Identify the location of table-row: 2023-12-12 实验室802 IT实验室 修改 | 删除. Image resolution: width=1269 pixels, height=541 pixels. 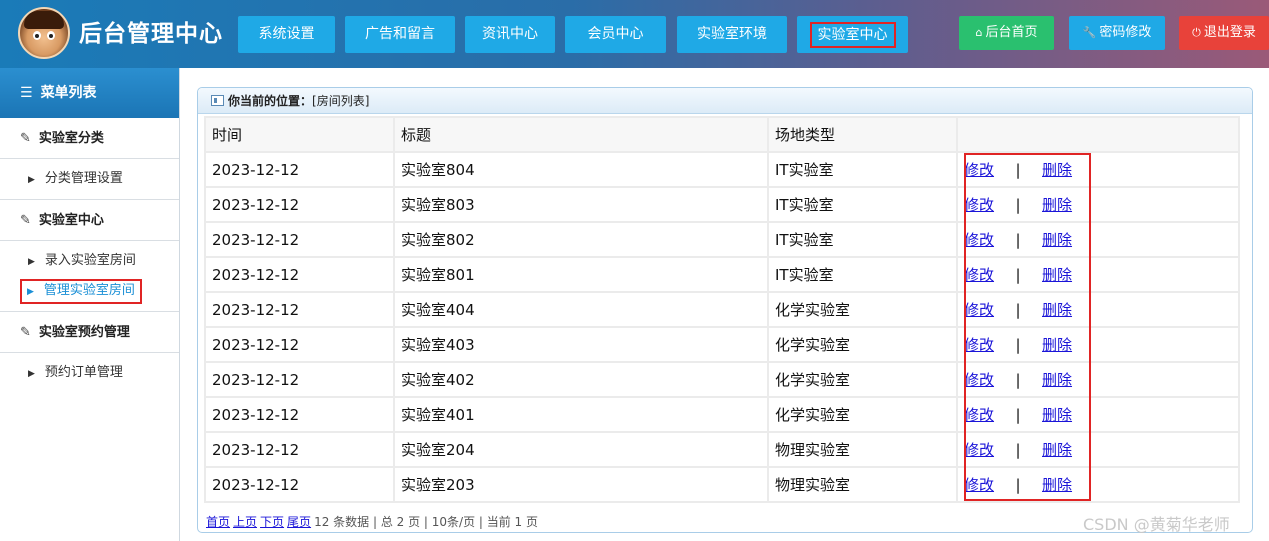
(722, 239).